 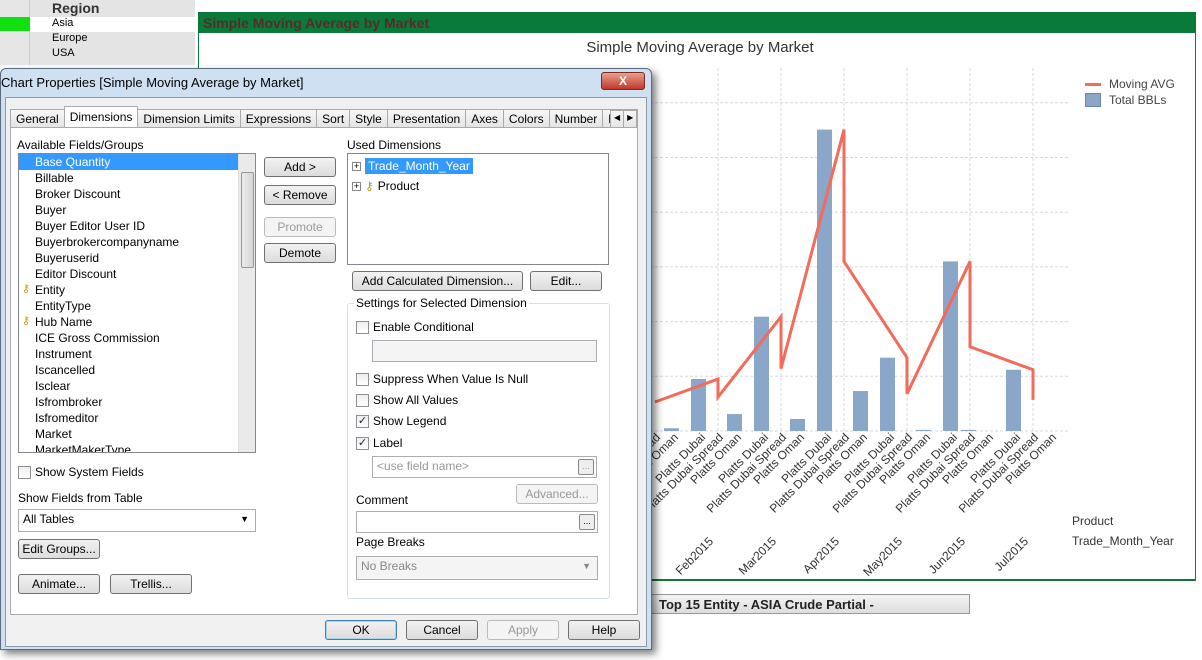 What do you see at coordinates (128, 290) in the screenshot?
I see `field-item: ⚷ Entity` at bounding box center [128, 290].